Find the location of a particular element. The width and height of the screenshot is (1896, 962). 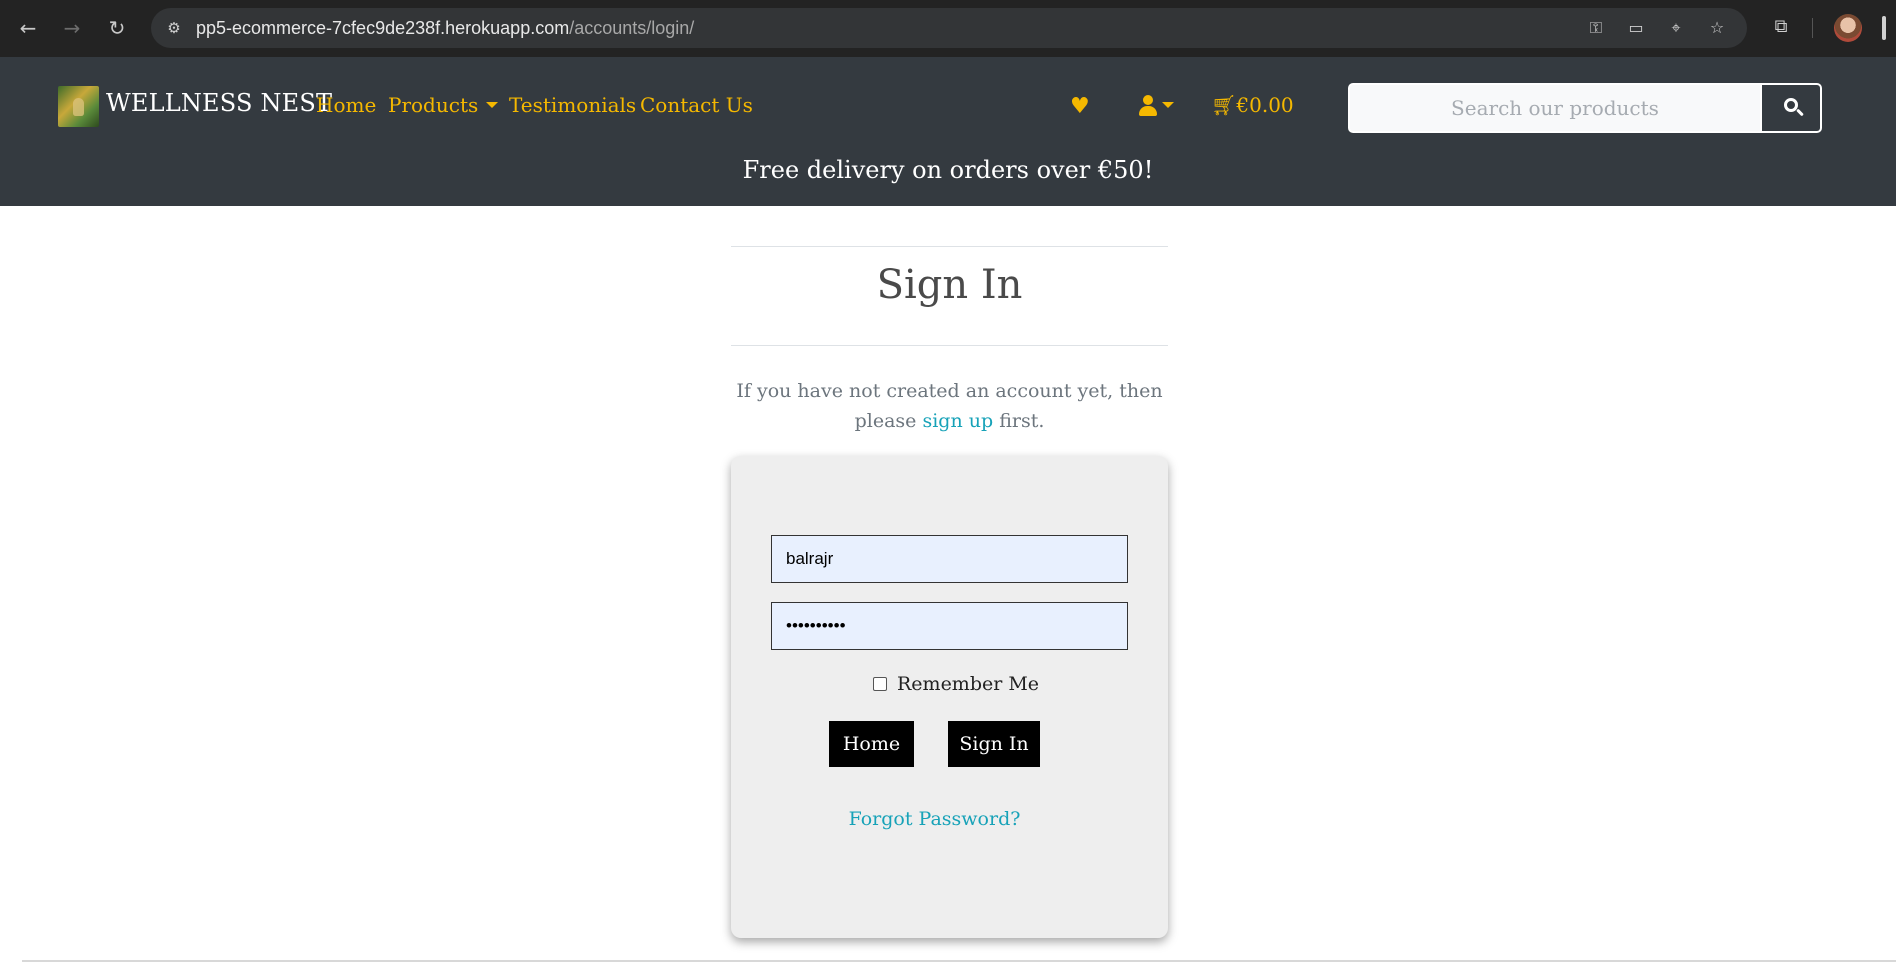

password-field is located at coordinates (949, 626).